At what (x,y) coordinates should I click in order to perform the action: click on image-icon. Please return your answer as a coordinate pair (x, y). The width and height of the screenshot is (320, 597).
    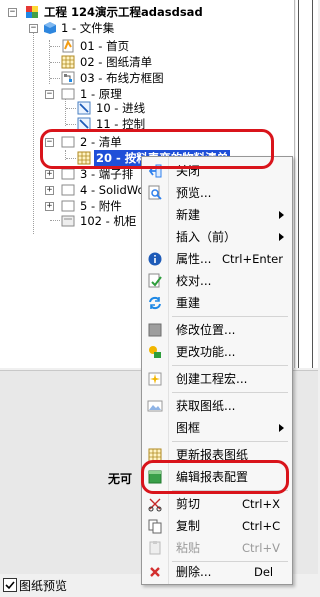
    Looking at the image, I should click on (155, 406).